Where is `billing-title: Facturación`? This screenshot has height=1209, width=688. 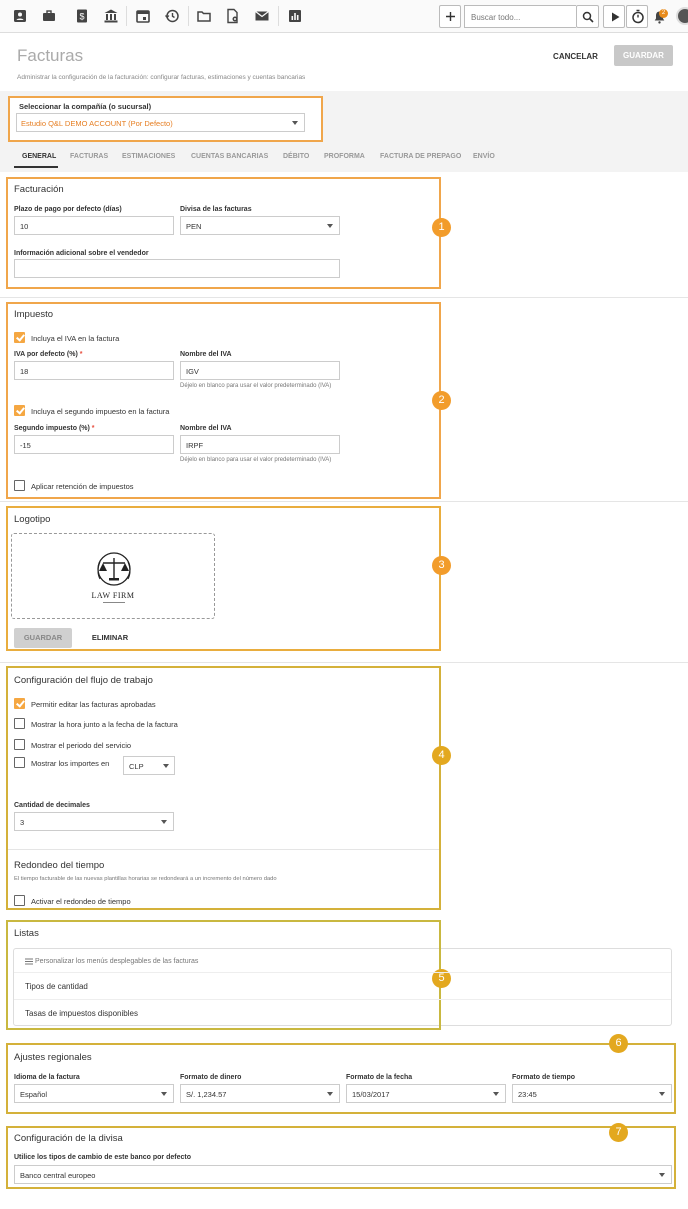
billing-title: Facturación is located at coordinates (39, 189).